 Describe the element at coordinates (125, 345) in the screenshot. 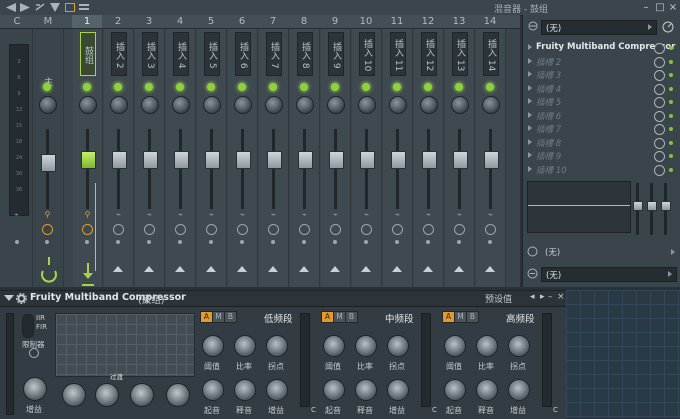

I see `crossover-graph` at that location.